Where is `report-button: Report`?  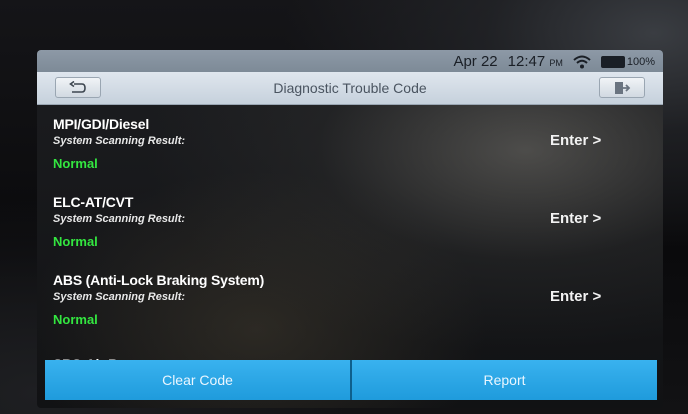
report-button: Report is located at coordinates (503, 380).